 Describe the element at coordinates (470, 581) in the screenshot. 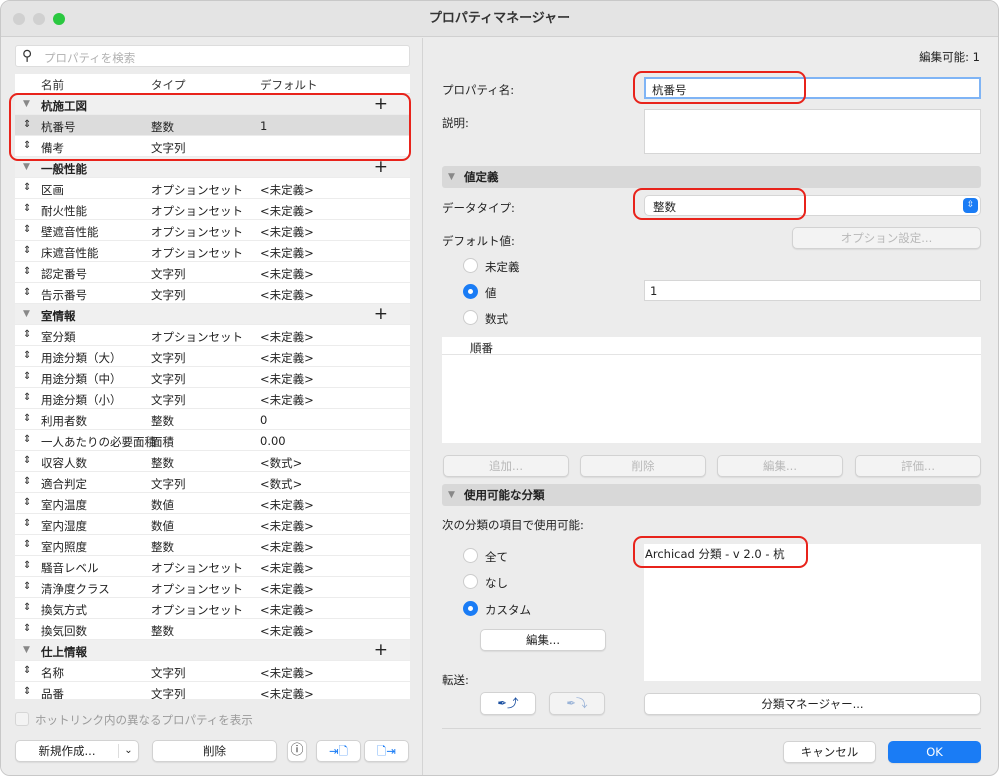

I see `radio-none` at that location.